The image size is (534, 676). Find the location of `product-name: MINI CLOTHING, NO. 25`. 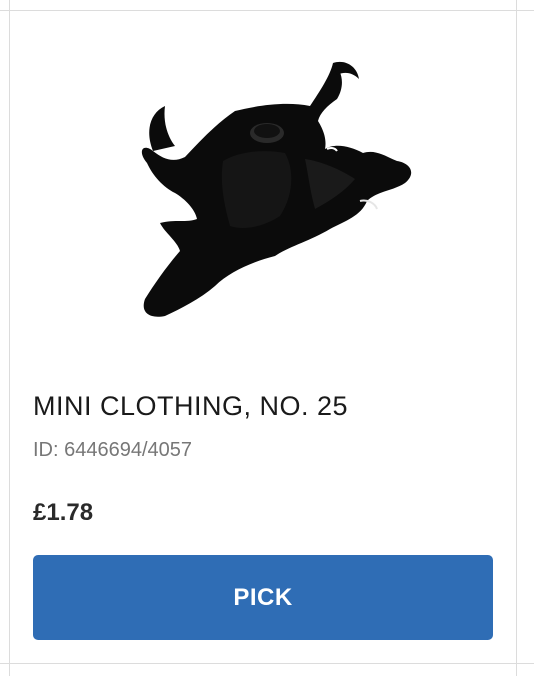

product-name: MINI CLOTHING, NO. 25 is located at coordinates (191, 406).